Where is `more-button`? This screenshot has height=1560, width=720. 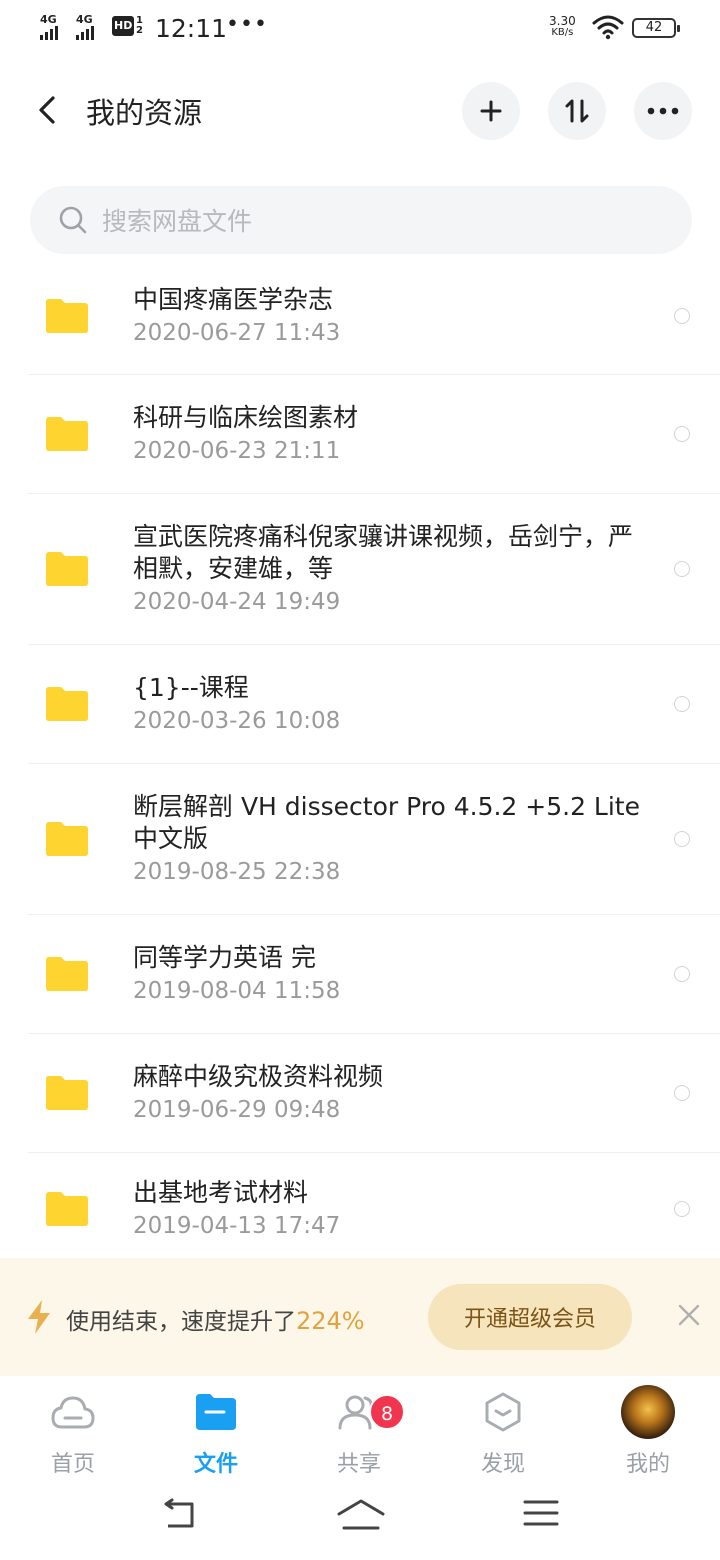 more-button is located at coordinates (663, 111).